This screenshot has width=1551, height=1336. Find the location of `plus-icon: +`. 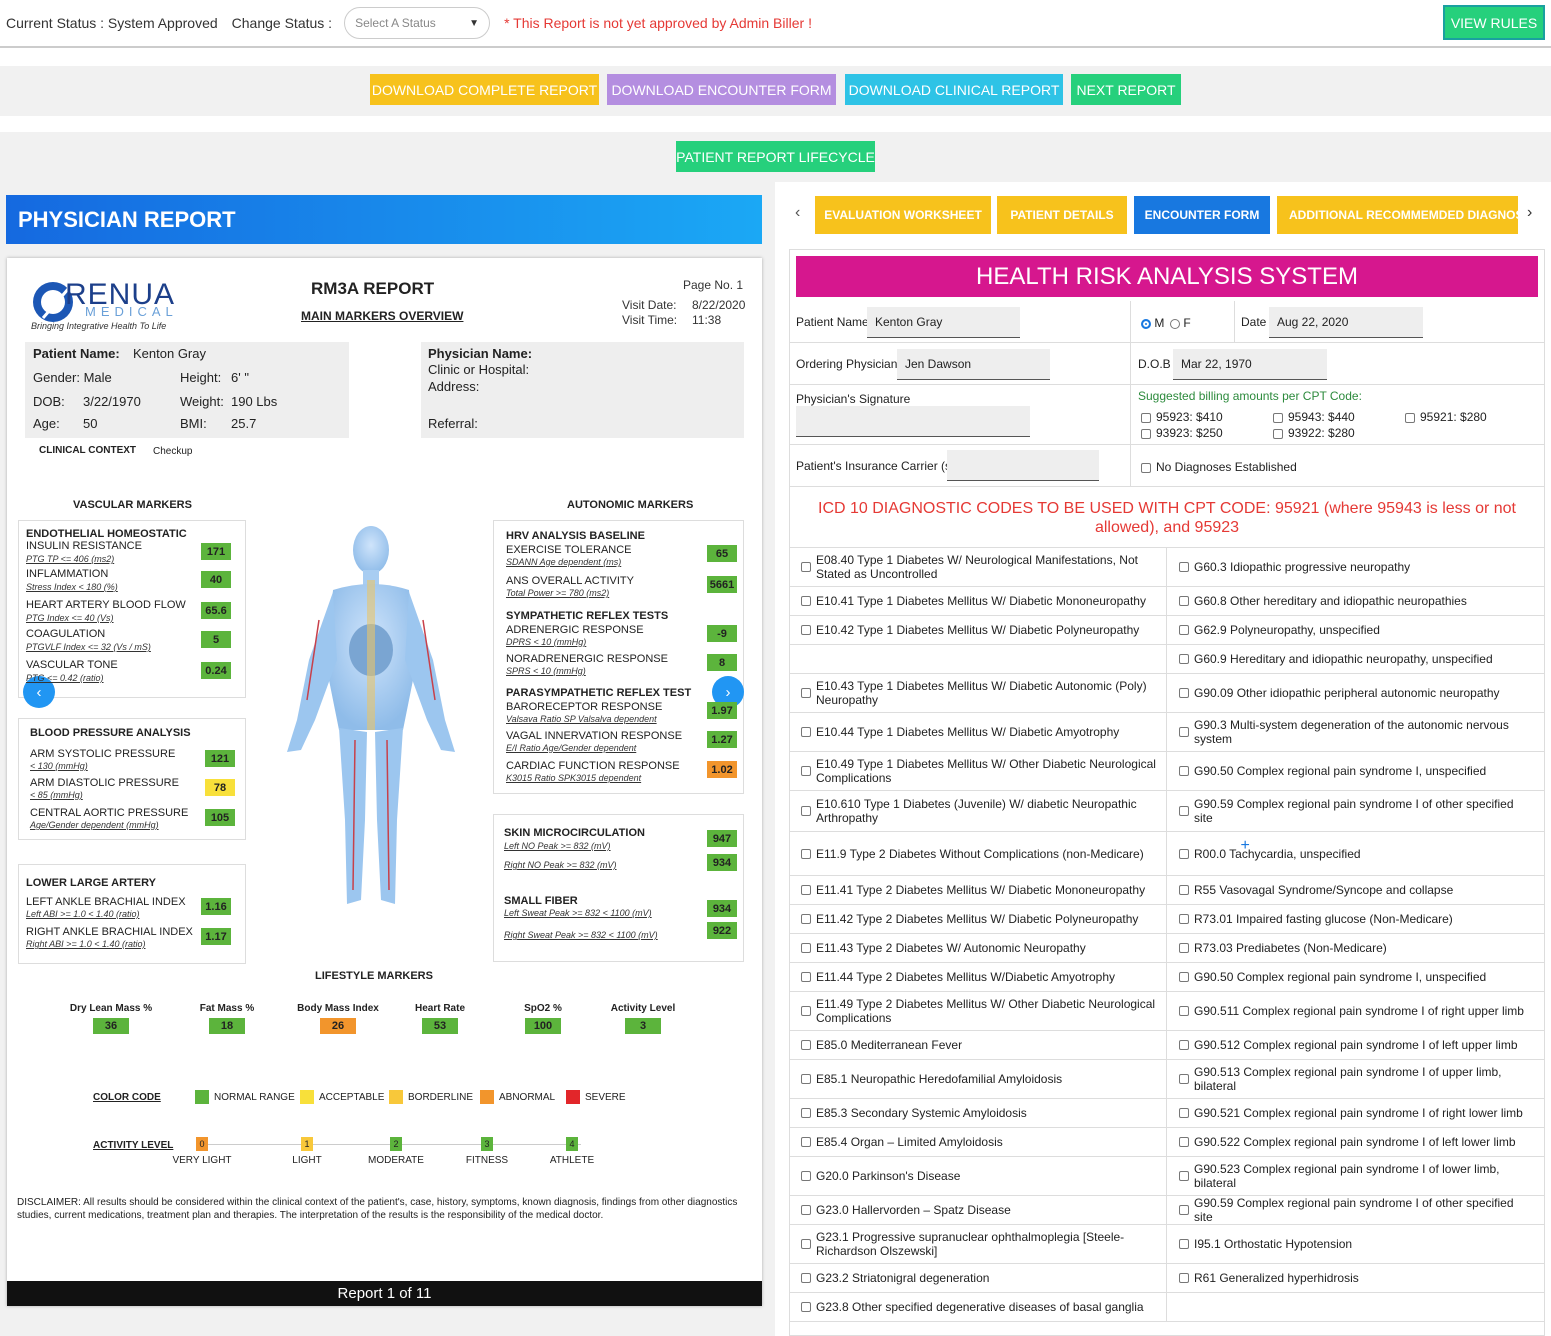

plus-icon: + is located at coordinates (1245, 846).